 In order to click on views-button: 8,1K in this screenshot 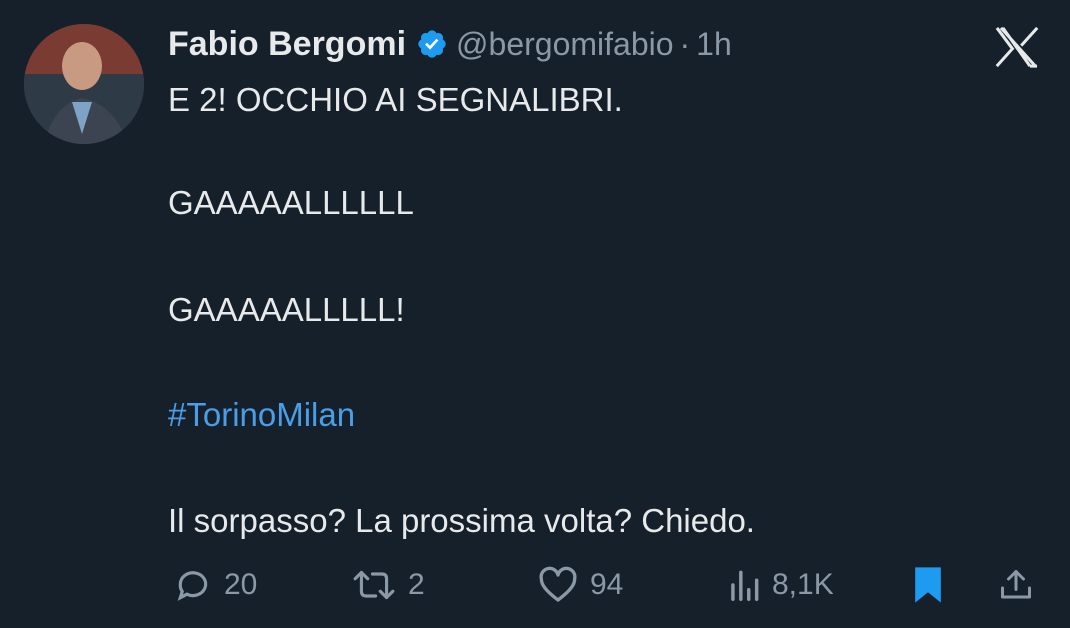, I will do `click(781, 585)`.